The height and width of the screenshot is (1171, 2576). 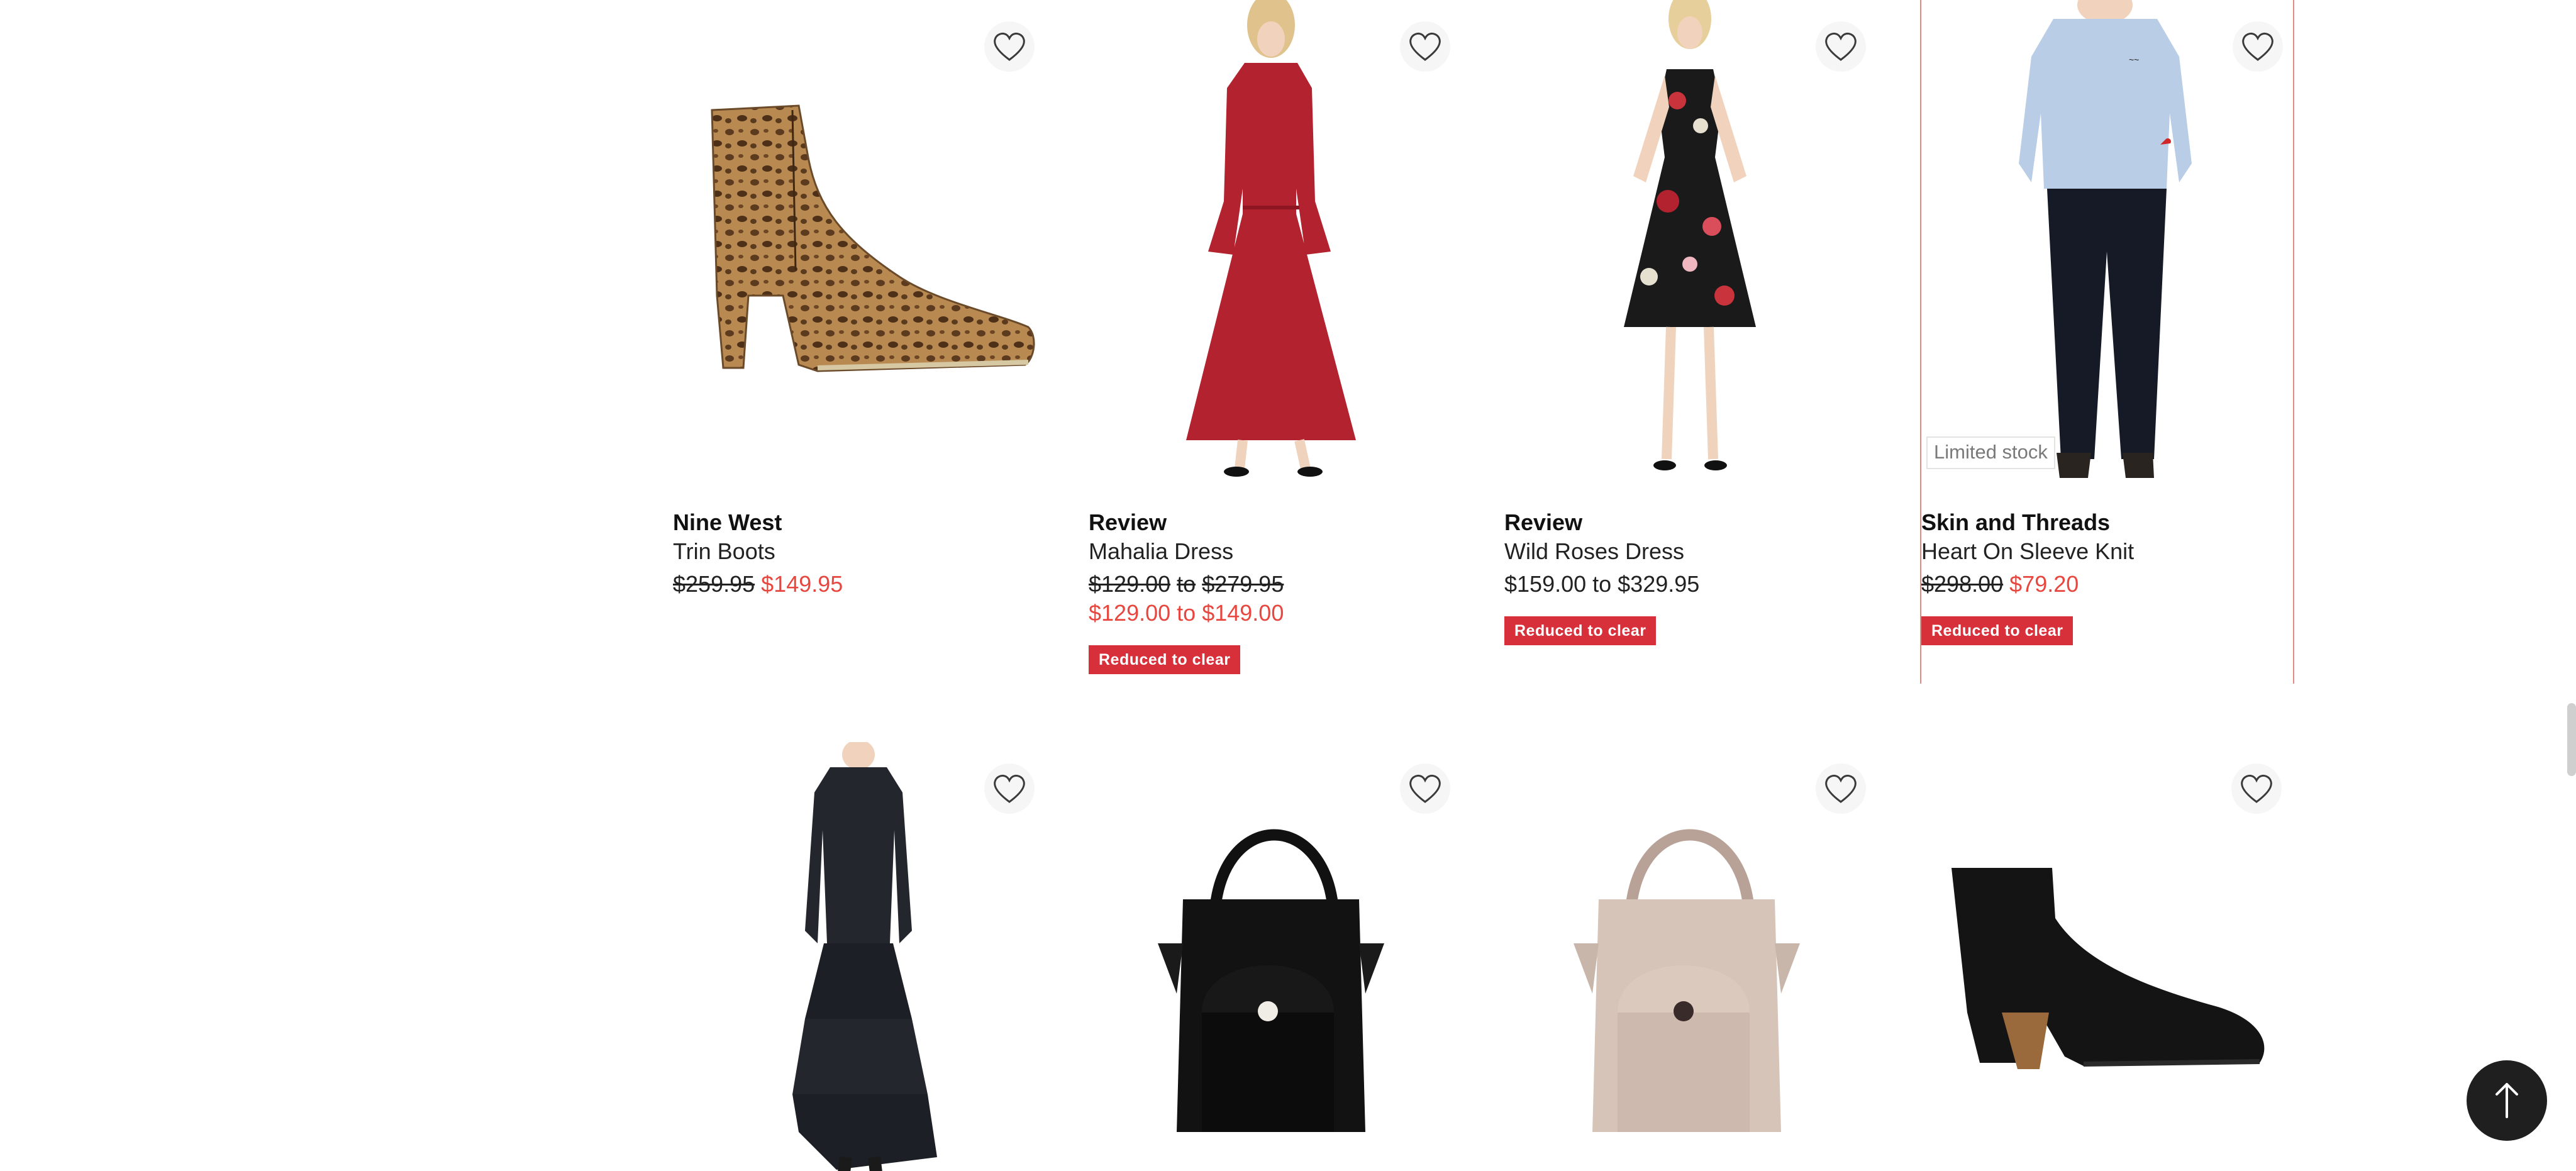 What do you see at coordinates (2044, 584) in the screenshot?
I see `sale-price: $79.20` at bounding box center [2044, 584].